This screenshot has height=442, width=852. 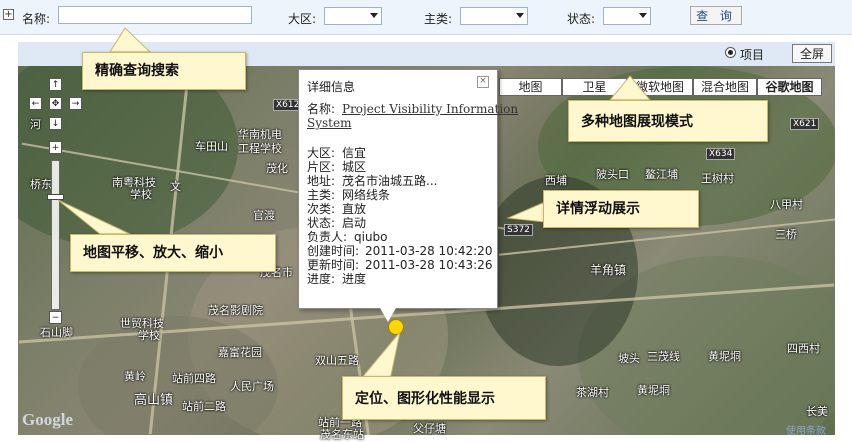 What do you see at coordinates (173, 253) in the screenshot?
I see `callout-pan-zoom: 地图平移、放大、缩小` at bounding box center [173, 253].